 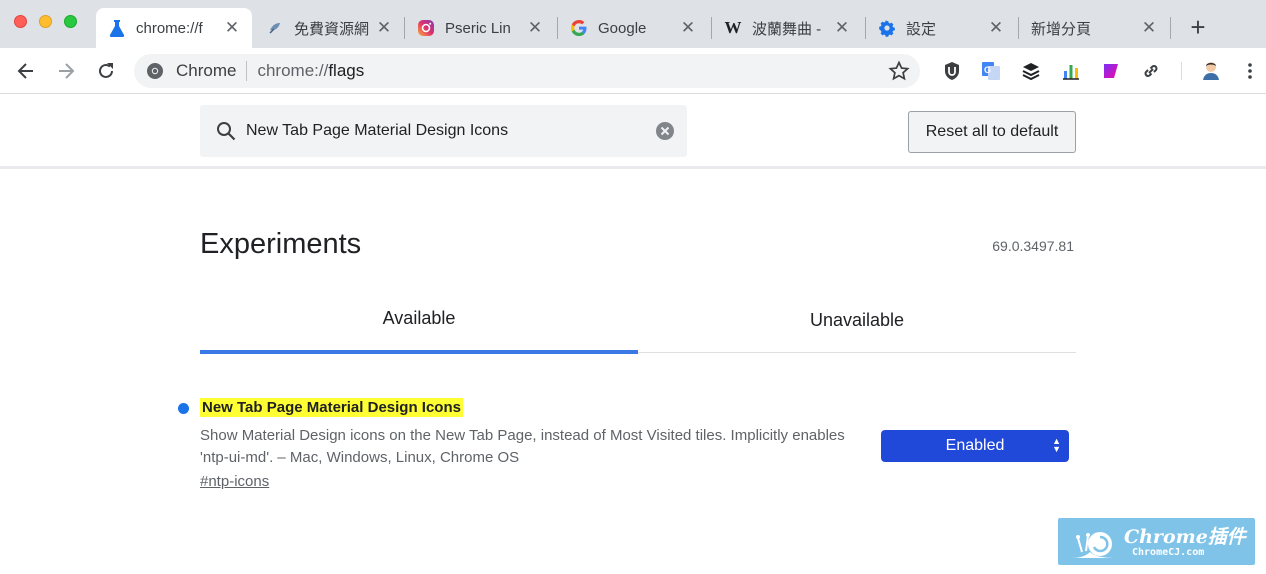 I want to click on minimize-window-button, so click(x=45, y=21).